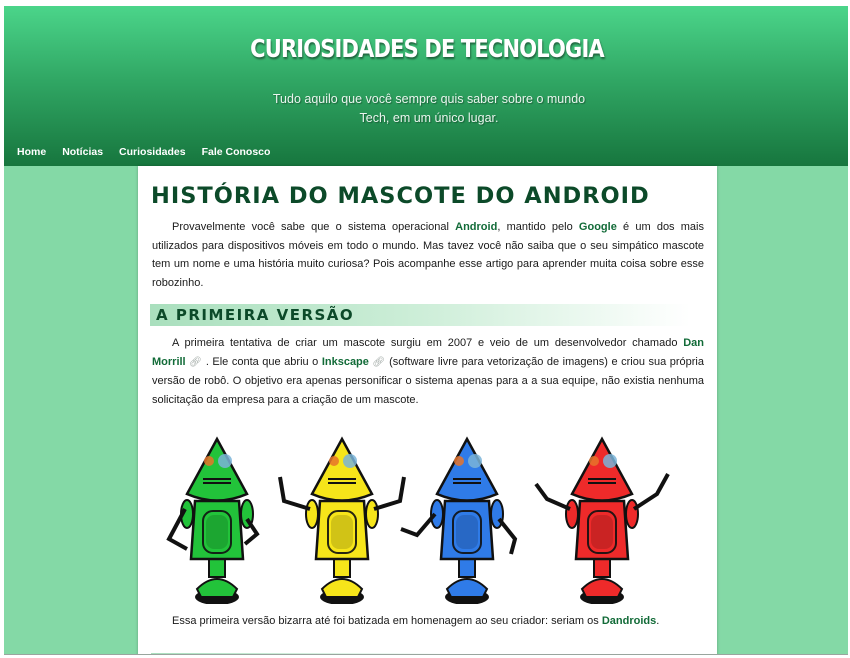 Image resolution: width=850 pixels, height=658 pixels. I want to click on green-robot, so click(213, 520).